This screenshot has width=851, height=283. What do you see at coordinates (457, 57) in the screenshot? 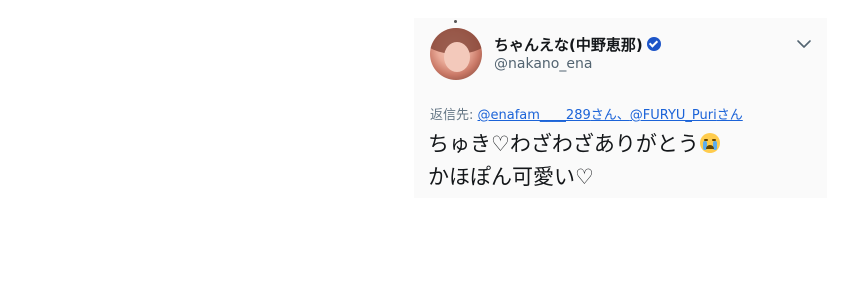
I see `avatar-face` at bounding box center [457, 57].